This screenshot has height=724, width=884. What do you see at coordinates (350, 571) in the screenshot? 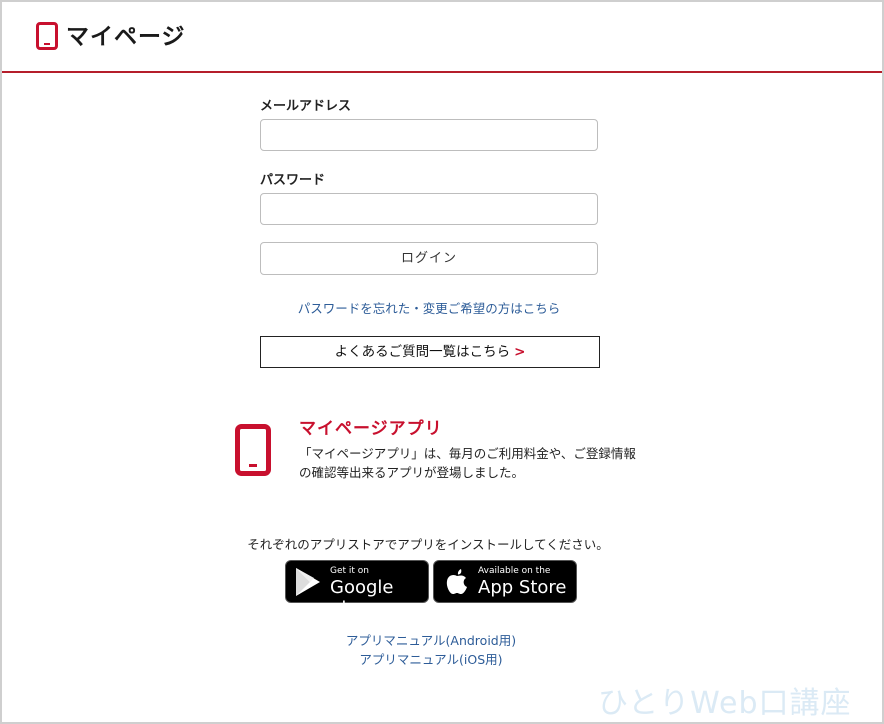
I see `google-play-small-text: Get it on` at bounding box center [350, 571].